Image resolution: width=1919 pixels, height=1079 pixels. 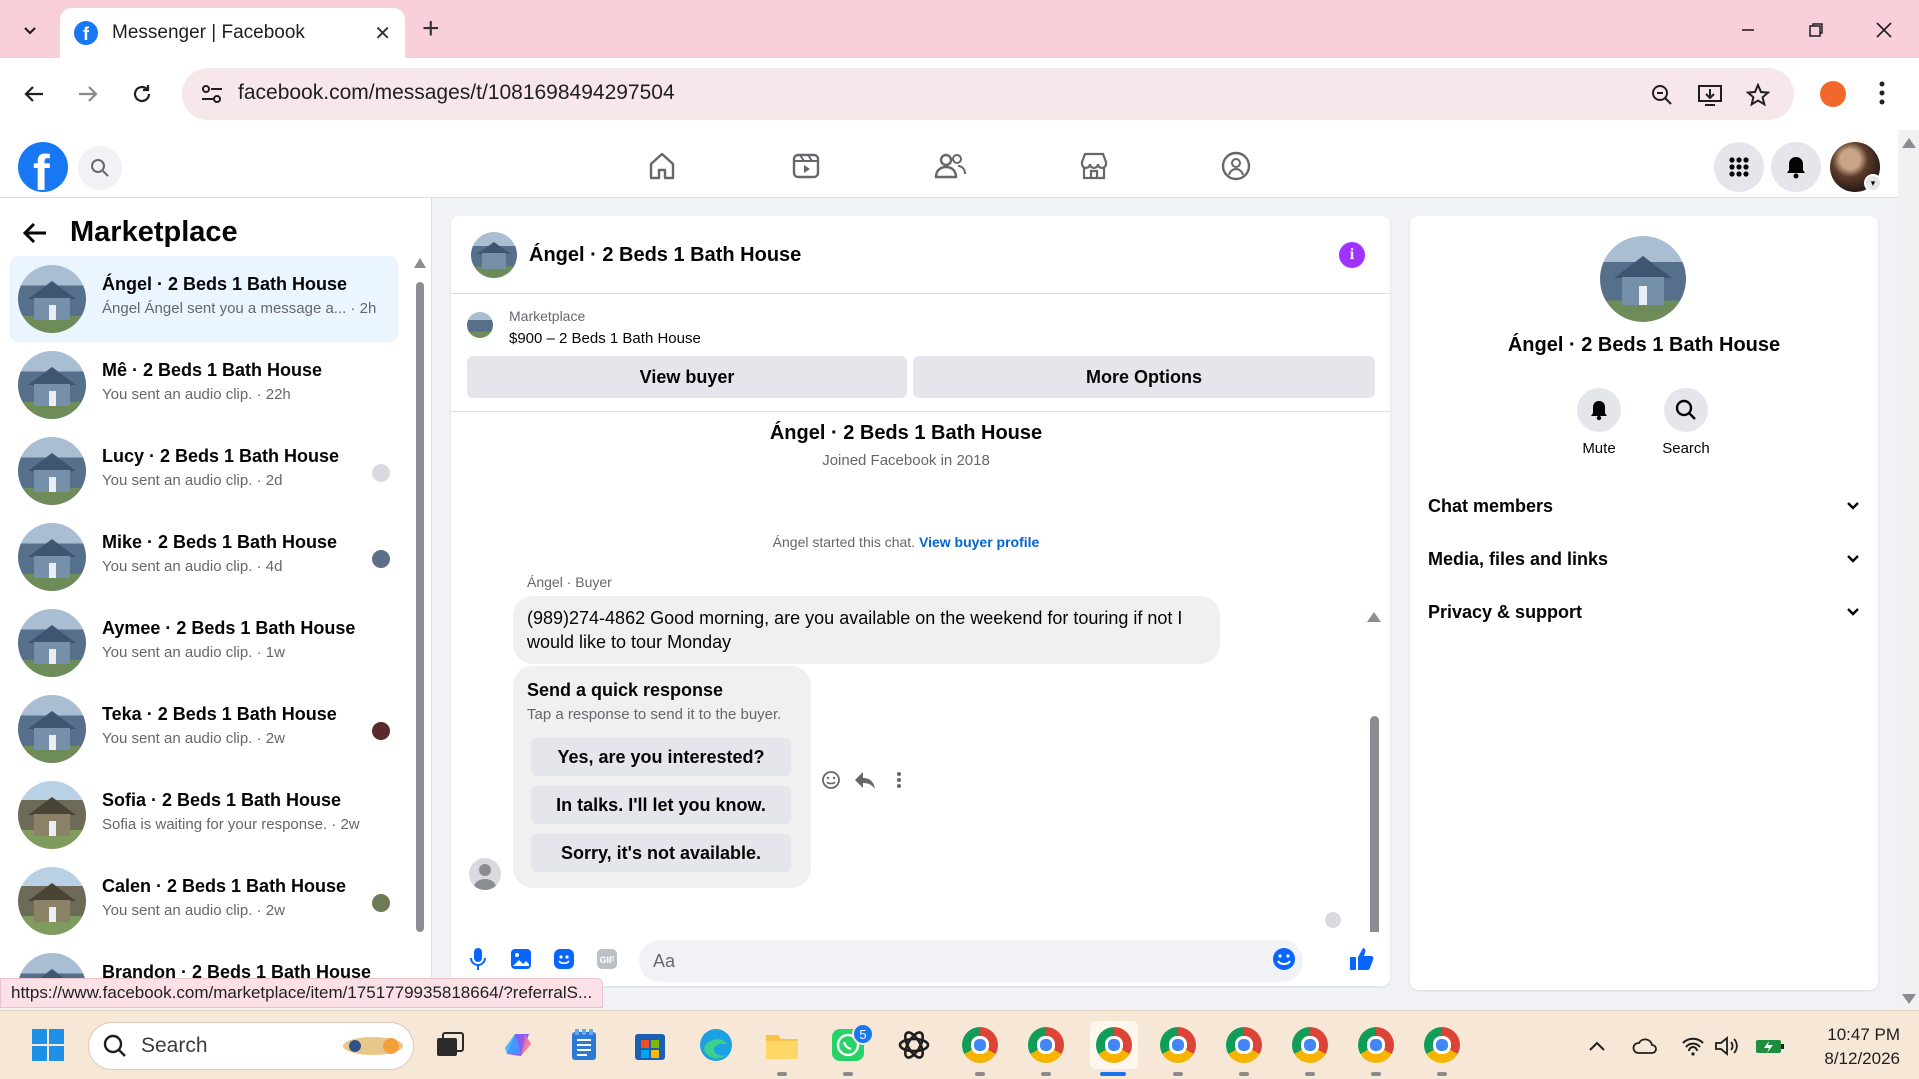 What do you see at coordinates (1748, 30) in the screenshot?
I see `minimize-button` at bounding box center [1748, 30].